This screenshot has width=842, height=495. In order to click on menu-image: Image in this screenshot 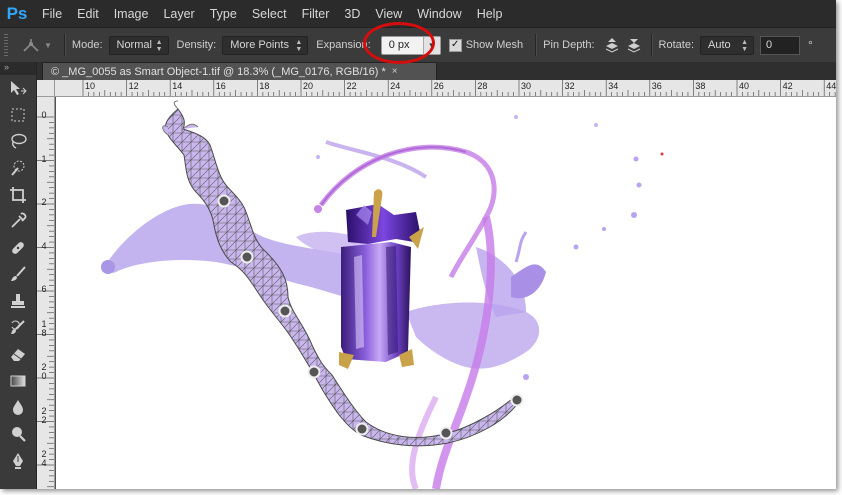, I will do `click(131, 14)`.